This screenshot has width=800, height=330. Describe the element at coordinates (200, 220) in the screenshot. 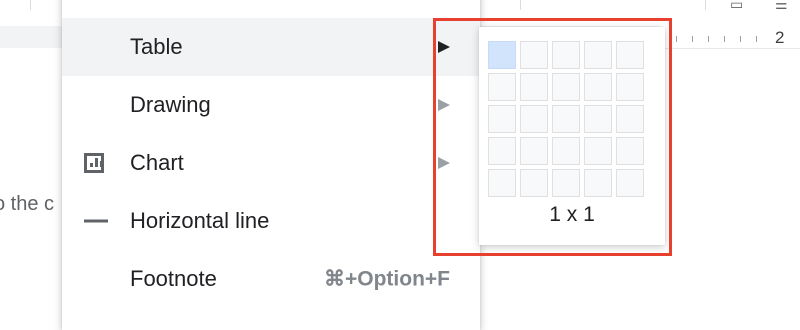

I see `menu-item-label: Horizontal line` at that location.